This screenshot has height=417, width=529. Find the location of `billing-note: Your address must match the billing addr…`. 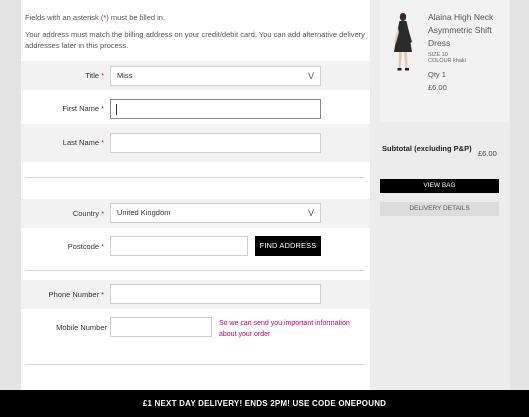

billing-note: Your address must match the billing addr… is located at coordinates (195, 40).